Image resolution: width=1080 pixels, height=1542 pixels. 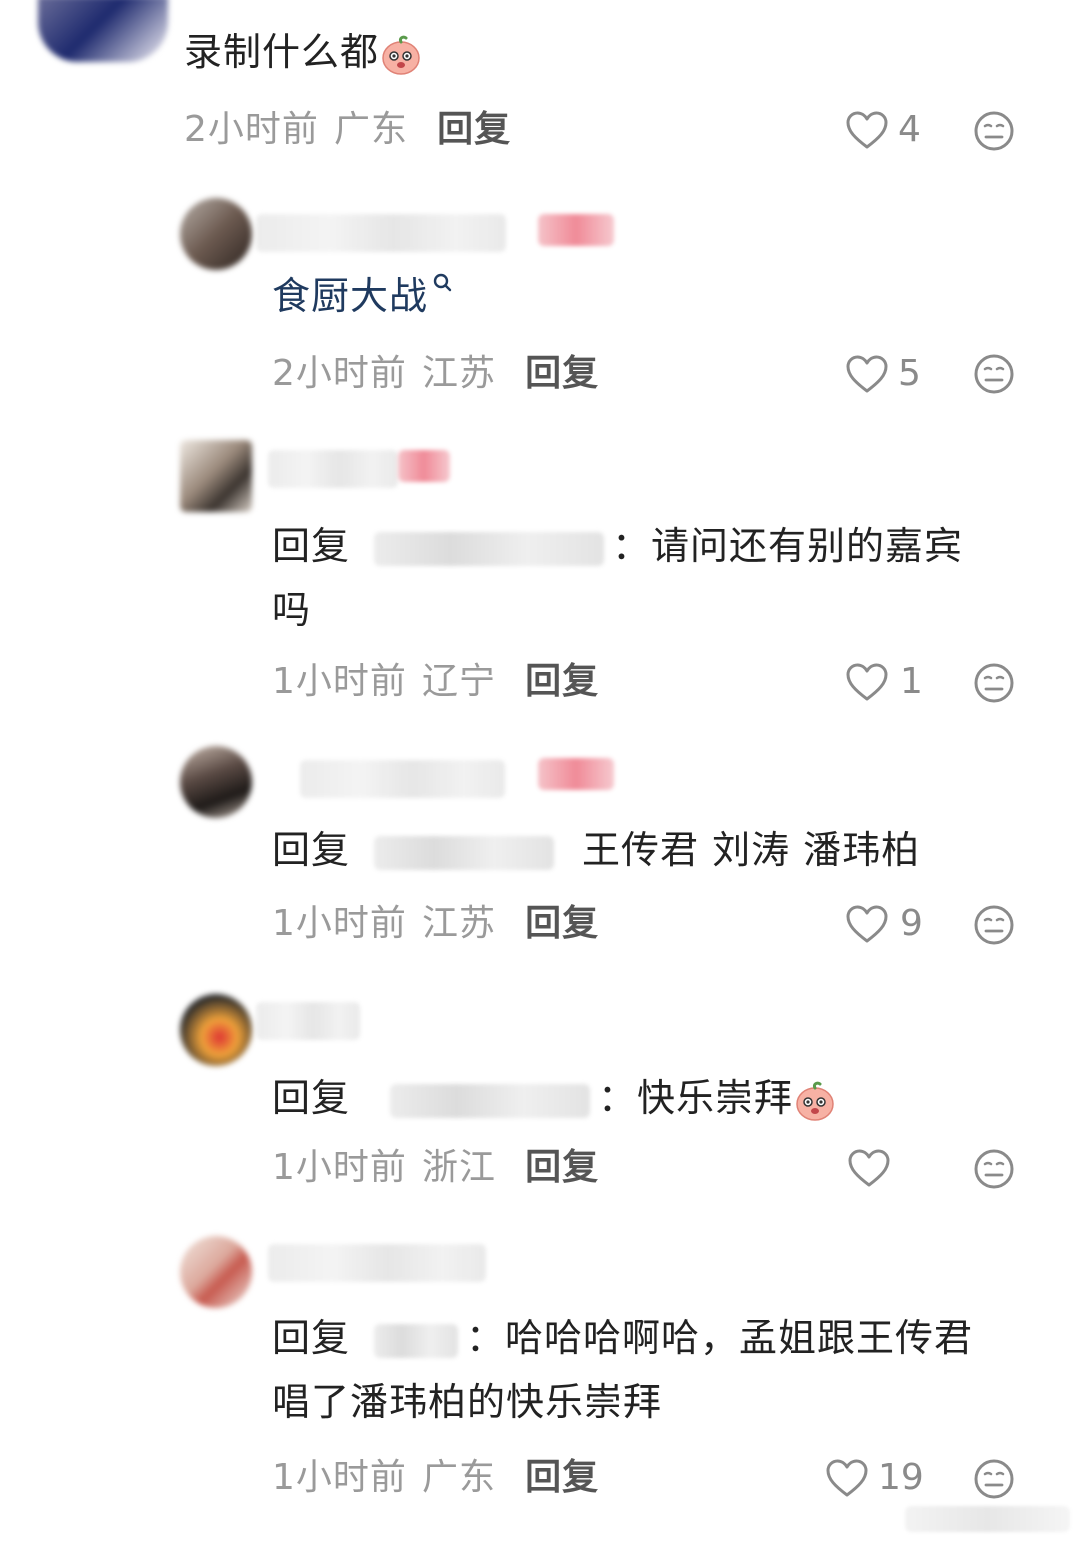 What do you see at coordinates (350, 296) in the screenshot?
I see `search-link: 食厨大战` at bounding box center [350, 296].